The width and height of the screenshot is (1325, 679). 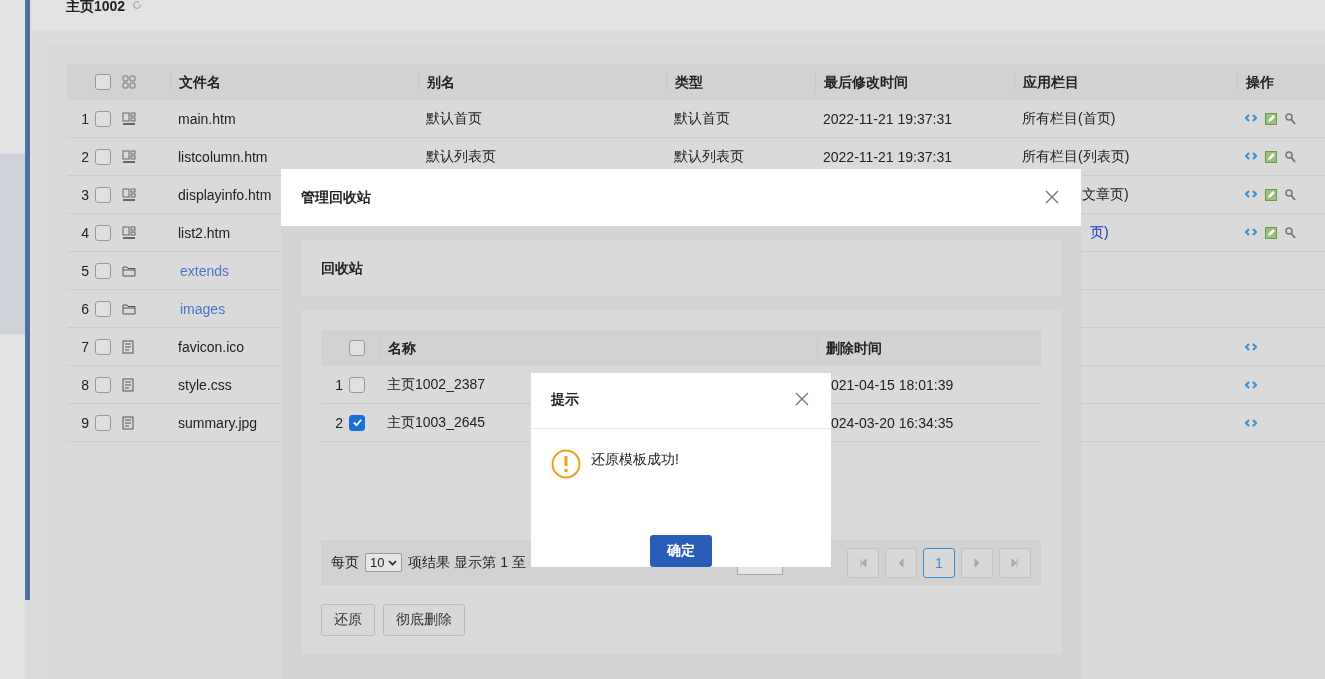 What do you see at coordinates (1125, 82) in the screenshot?
I see `column-header: 应用栏目` at bounding box center [1125, 82].